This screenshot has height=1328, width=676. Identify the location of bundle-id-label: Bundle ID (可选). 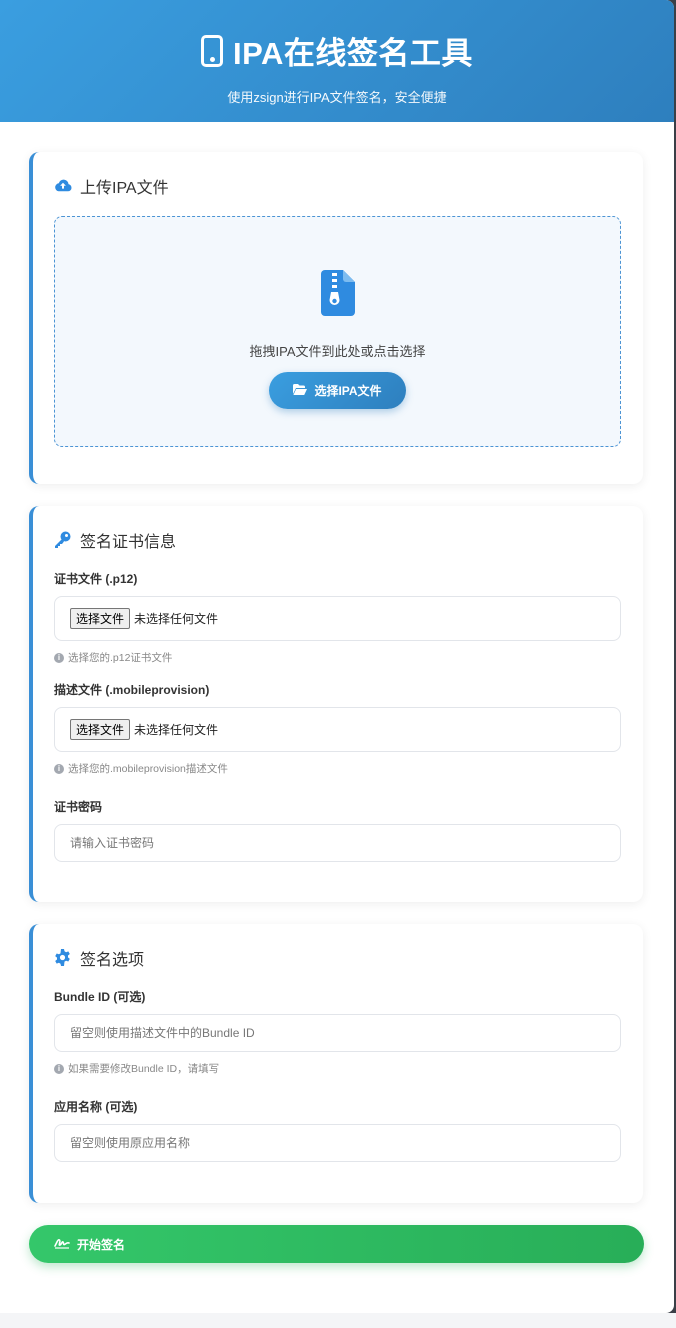
(100, 997).